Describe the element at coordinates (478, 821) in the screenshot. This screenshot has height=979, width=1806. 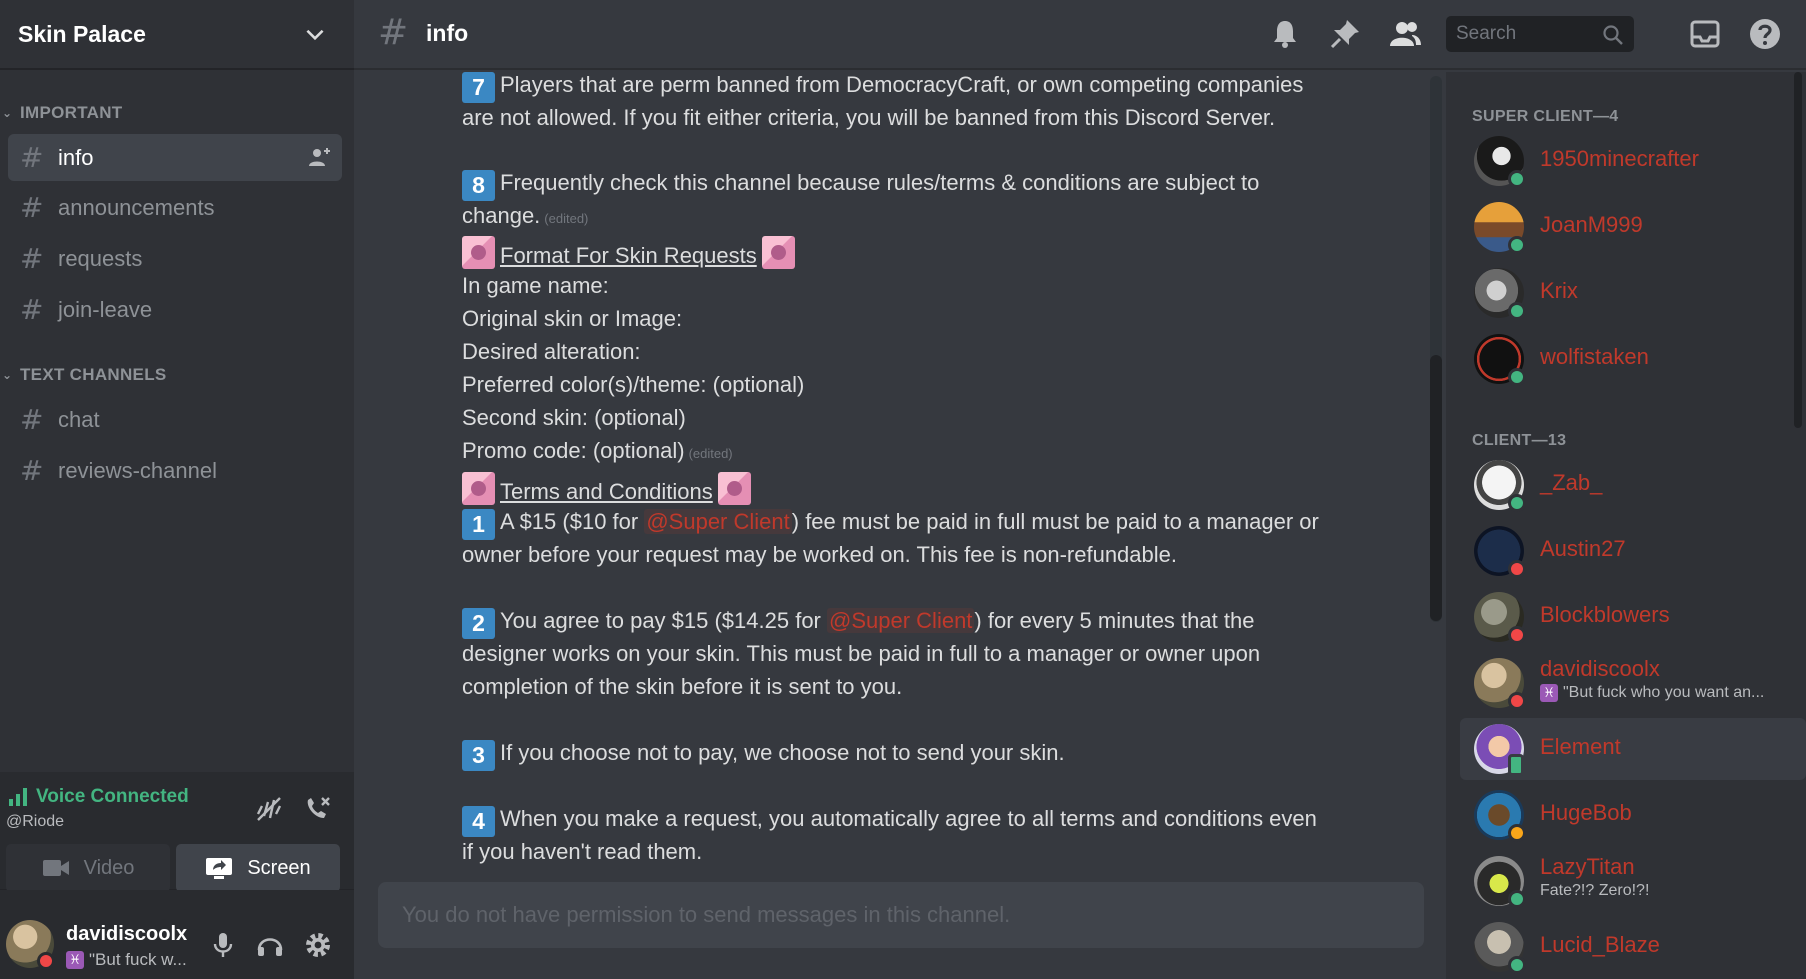
I see `number-4-icon: 4` at that location.